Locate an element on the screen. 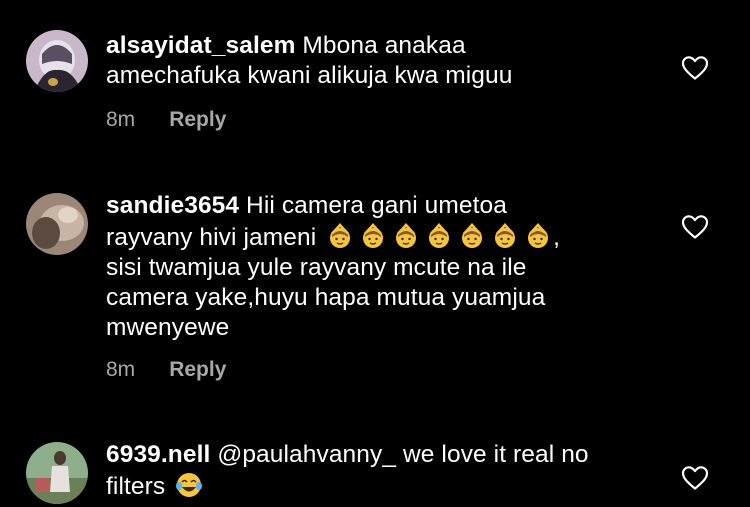  comment-username: sandie3654 is located at coordinates (172, 205).